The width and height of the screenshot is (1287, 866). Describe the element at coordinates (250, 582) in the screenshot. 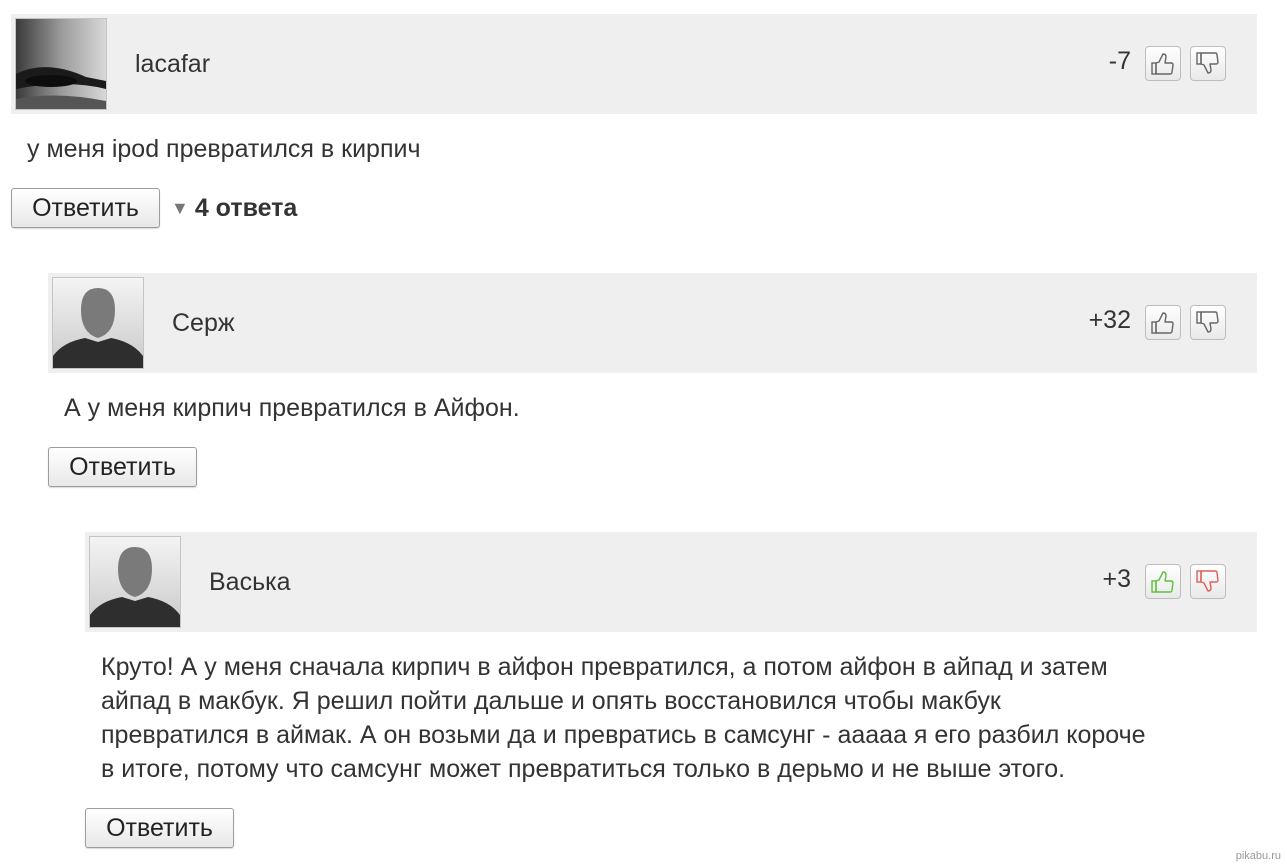

I see `username: Васька` at that location.